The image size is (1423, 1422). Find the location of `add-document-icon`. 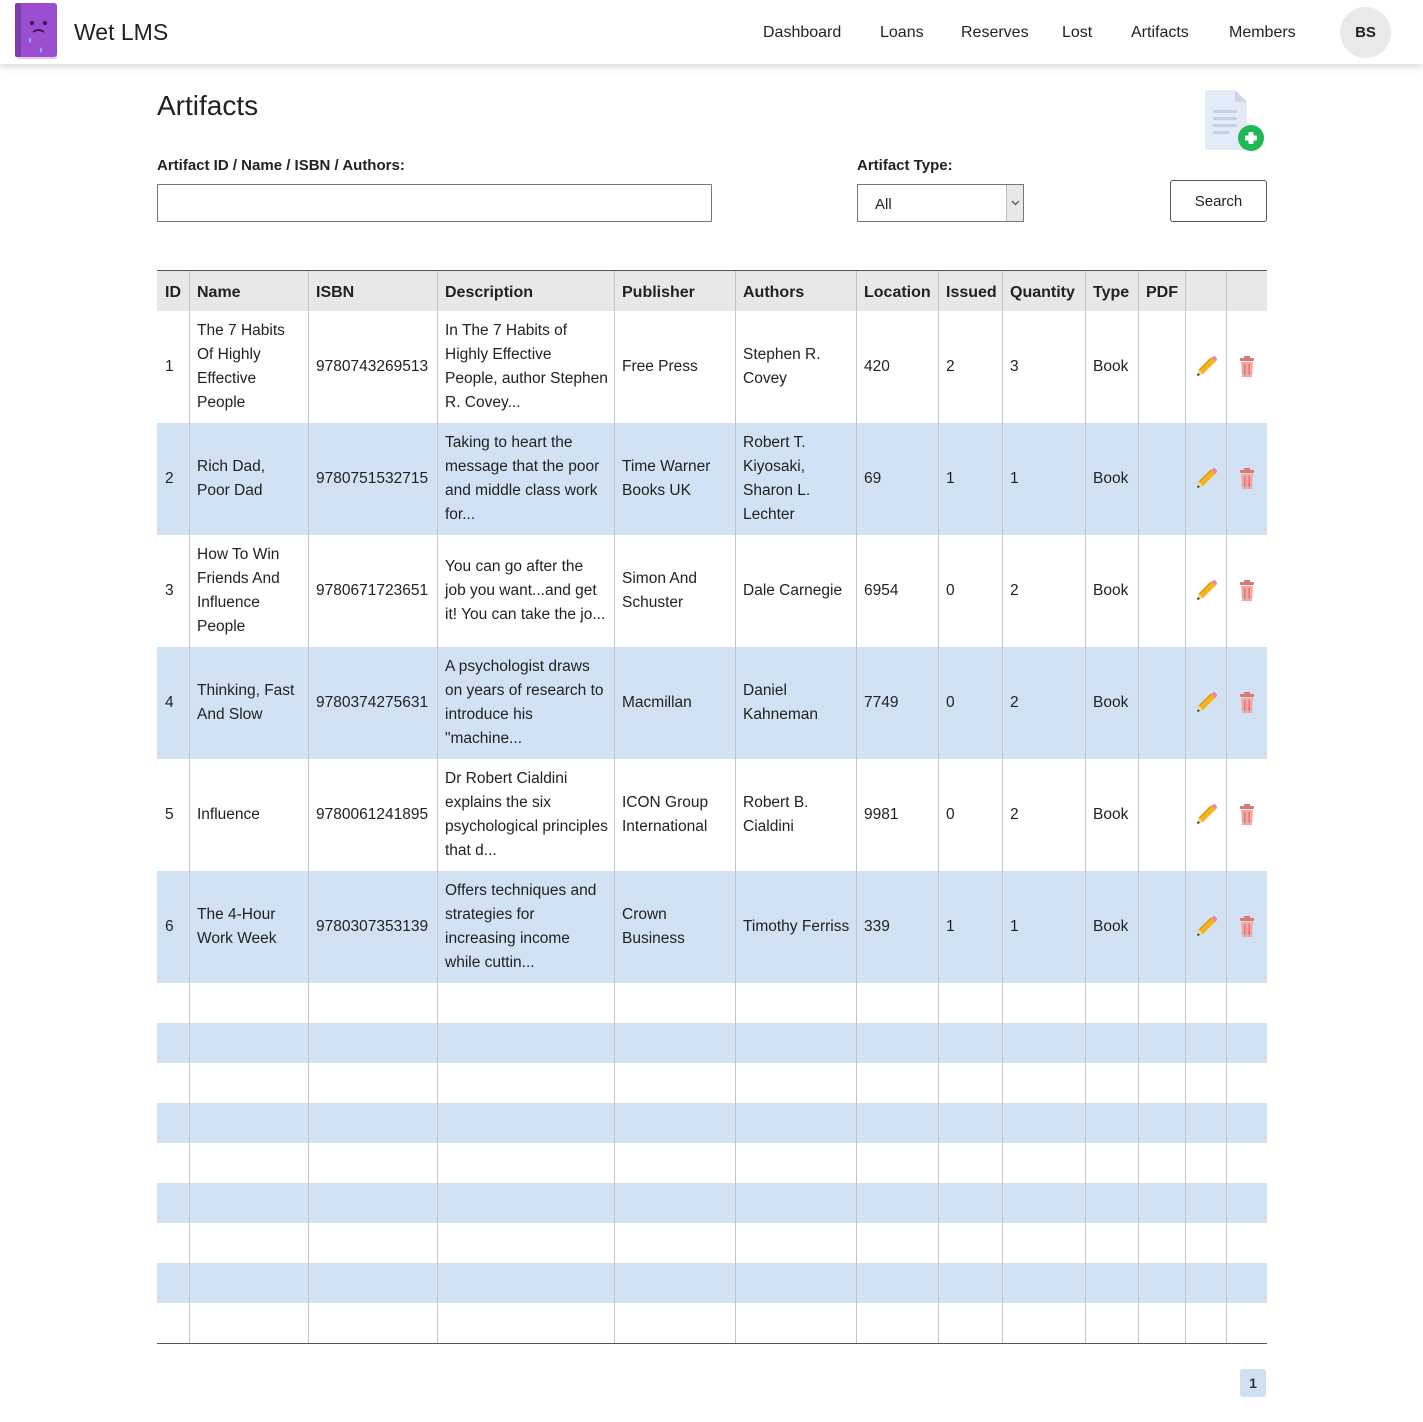

add-document-icon is located at coordinates (1234, 120).